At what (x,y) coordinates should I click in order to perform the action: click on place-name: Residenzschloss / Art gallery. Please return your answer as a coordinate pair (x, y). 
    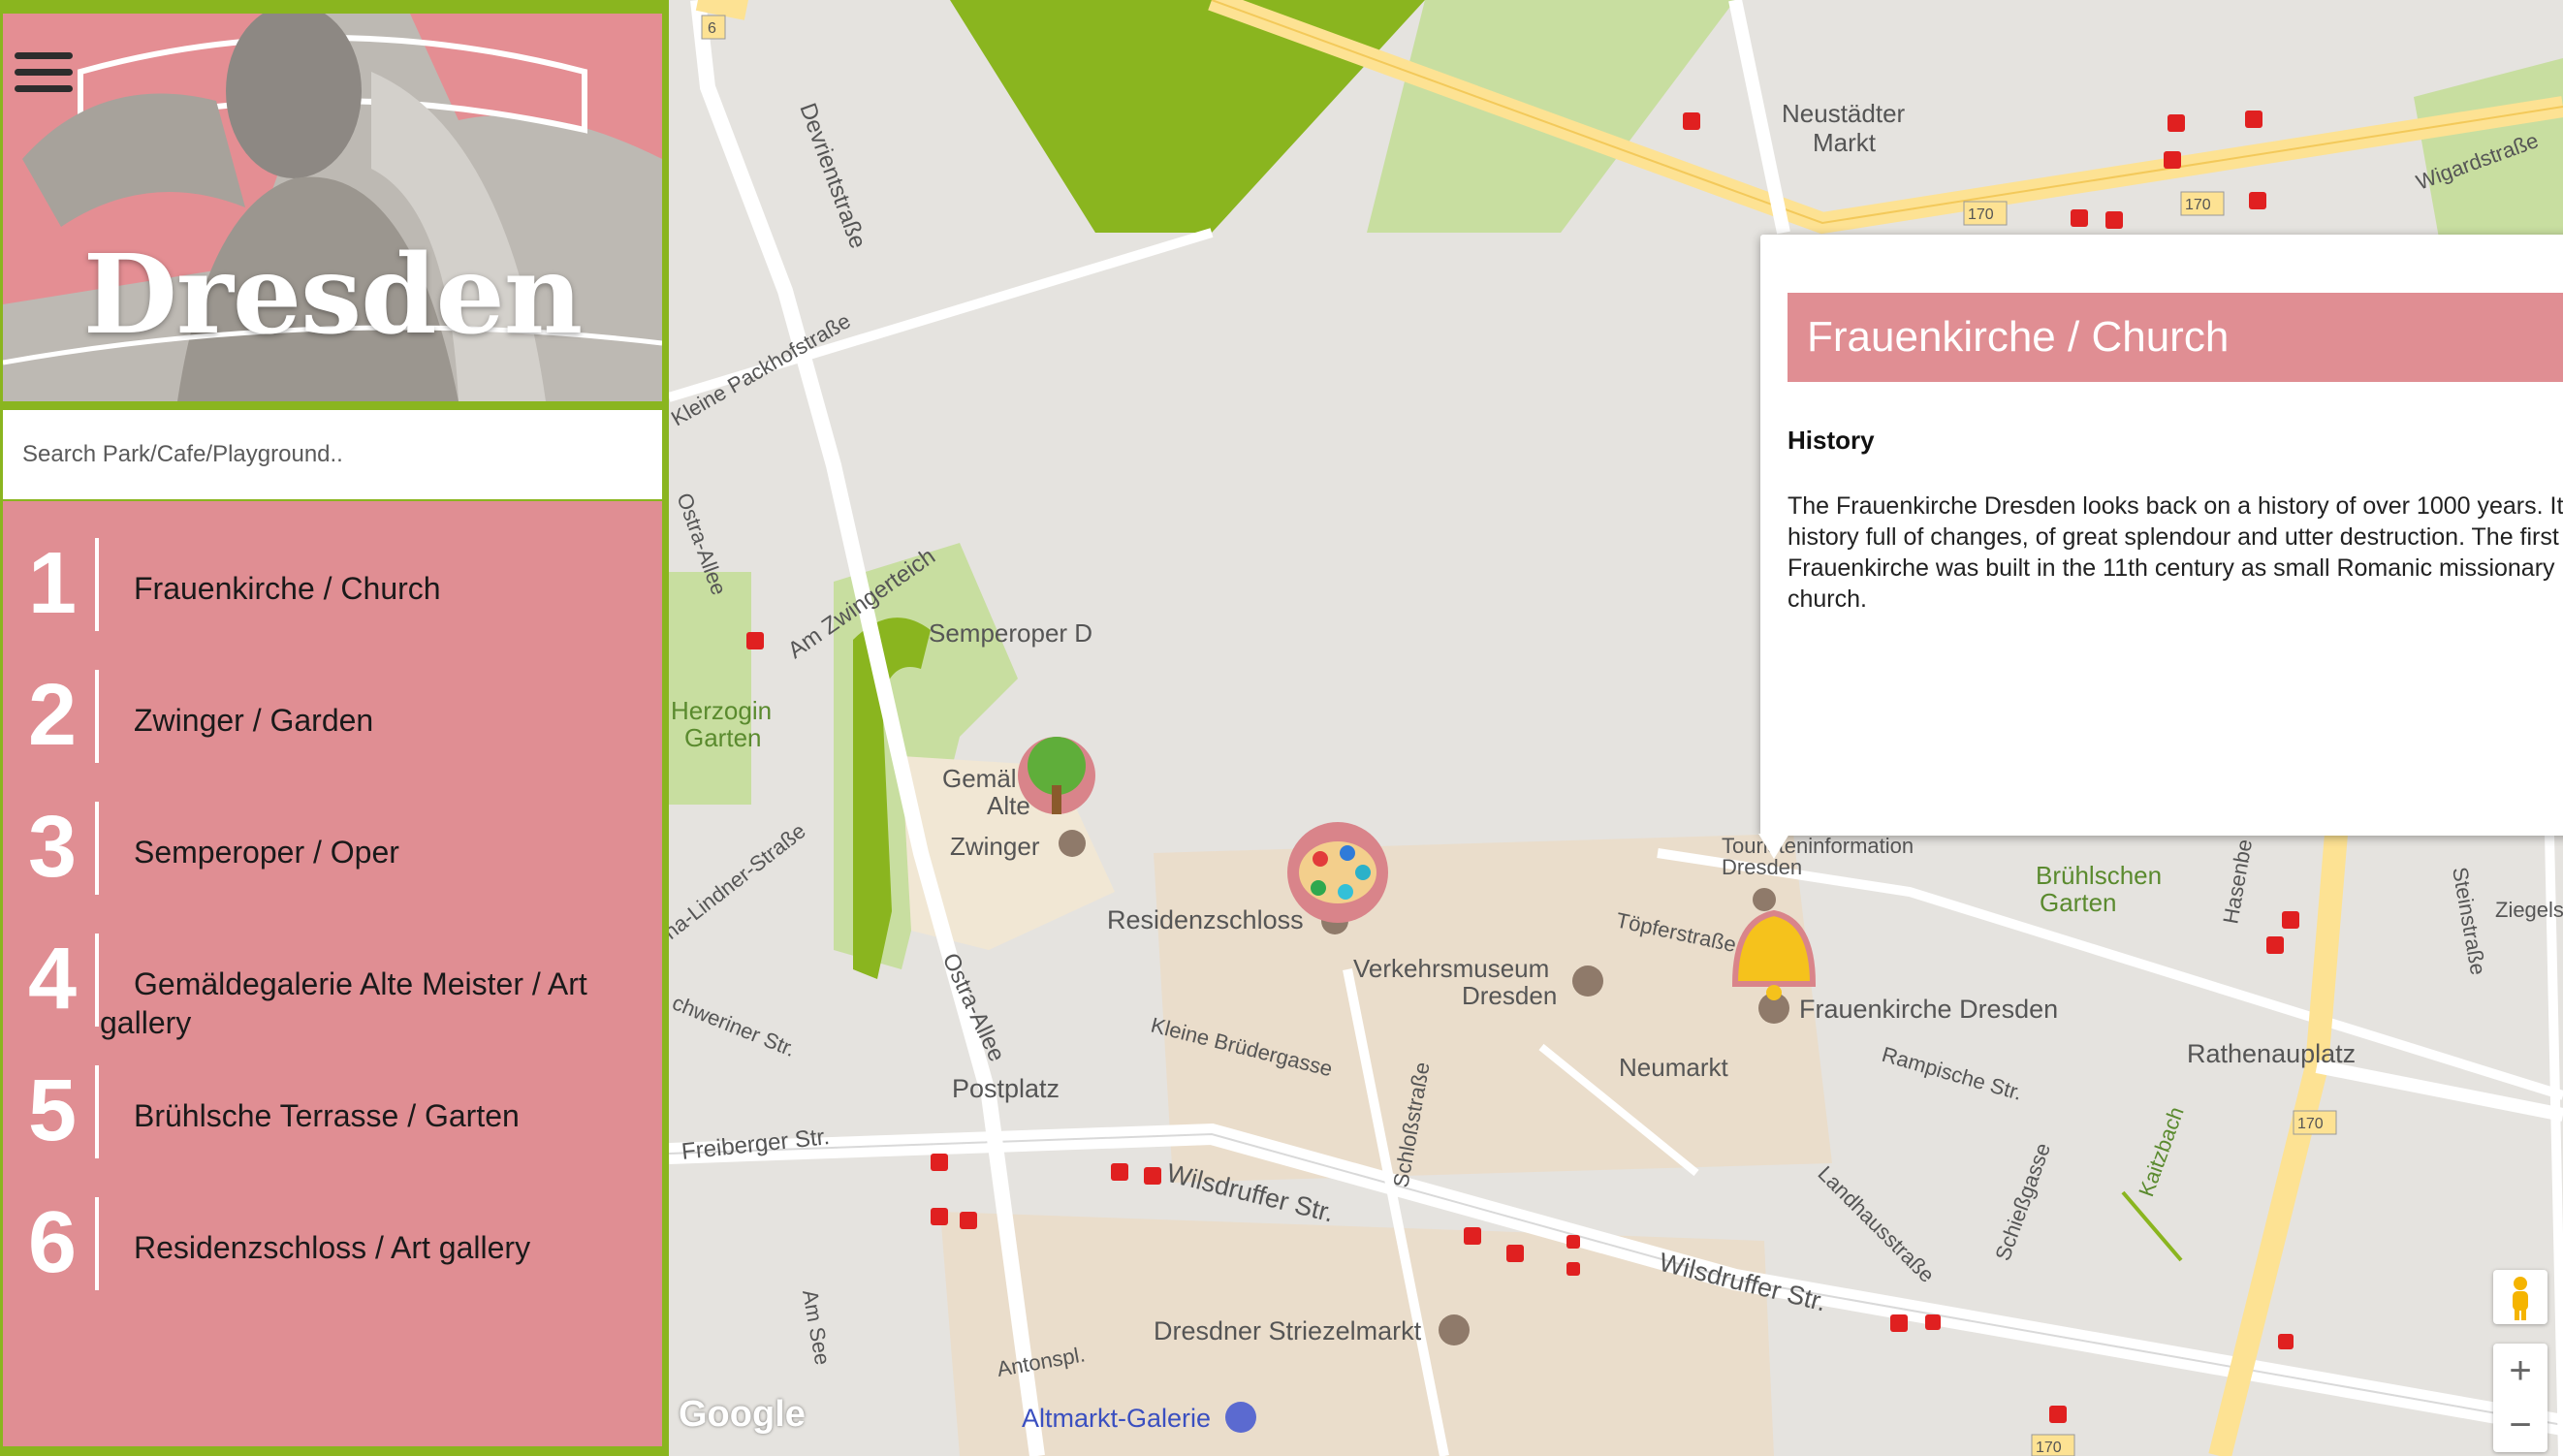
    Looking at the image, I should click on (332, 1247).